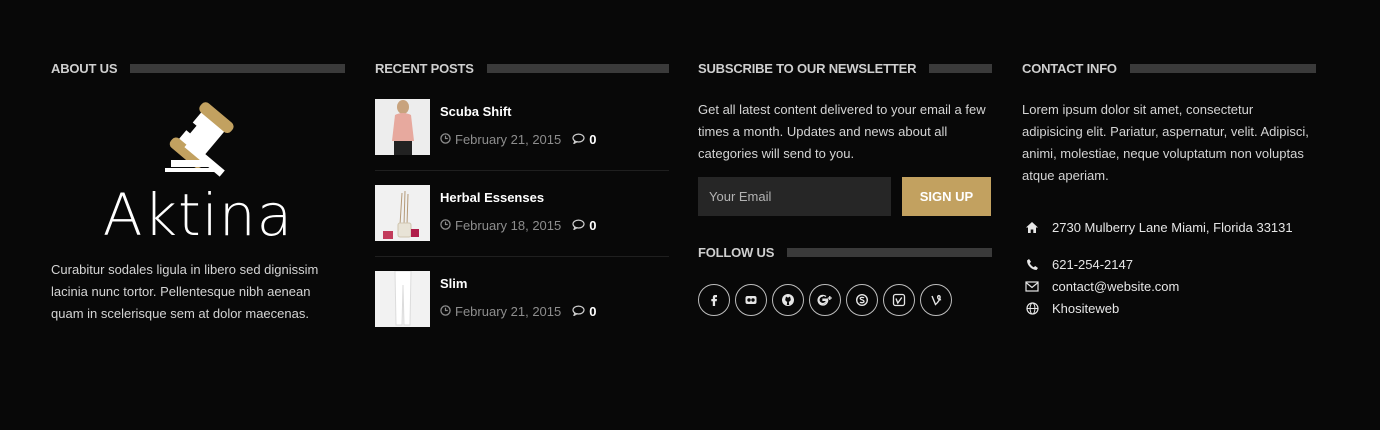 This screenshot has width=1380, height=430. Describe the element at coordinates (1032, 287) in the screenshot. I see `envelope-icon` at that location.